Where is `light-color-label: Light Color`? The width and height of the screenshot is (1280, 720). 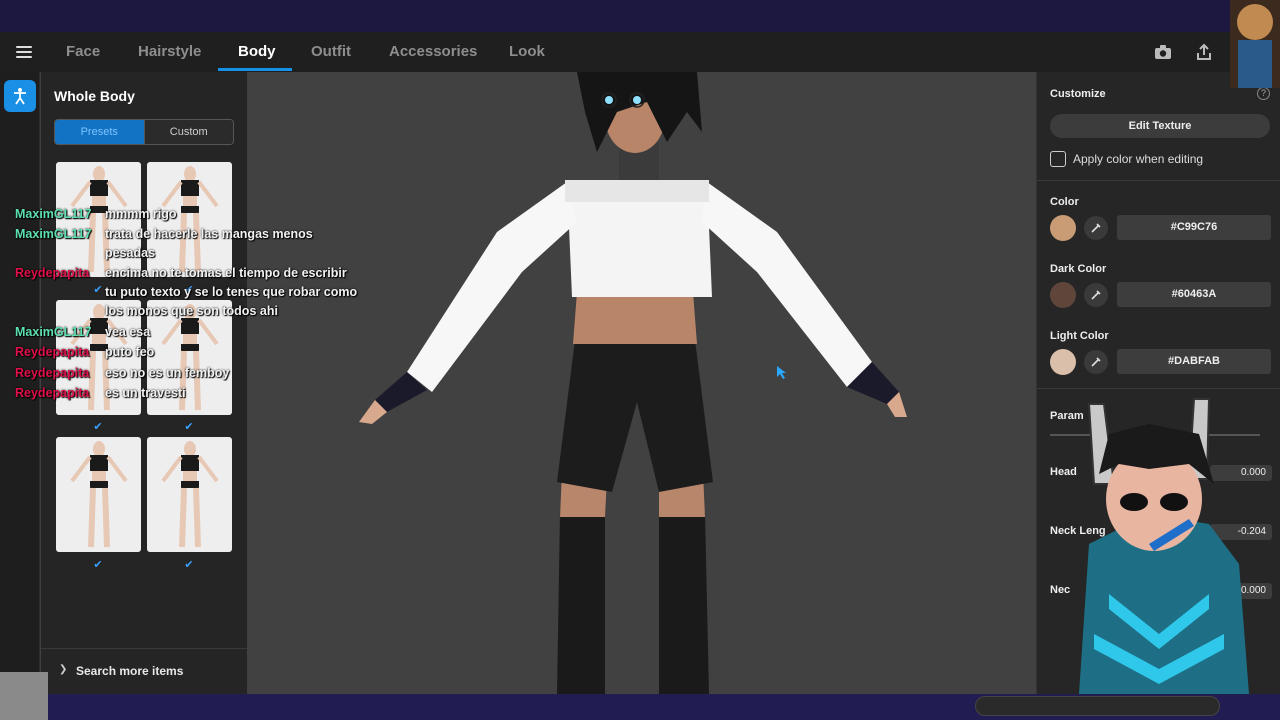
light-color-label: Light Color is located at coordinates (1079, 336).